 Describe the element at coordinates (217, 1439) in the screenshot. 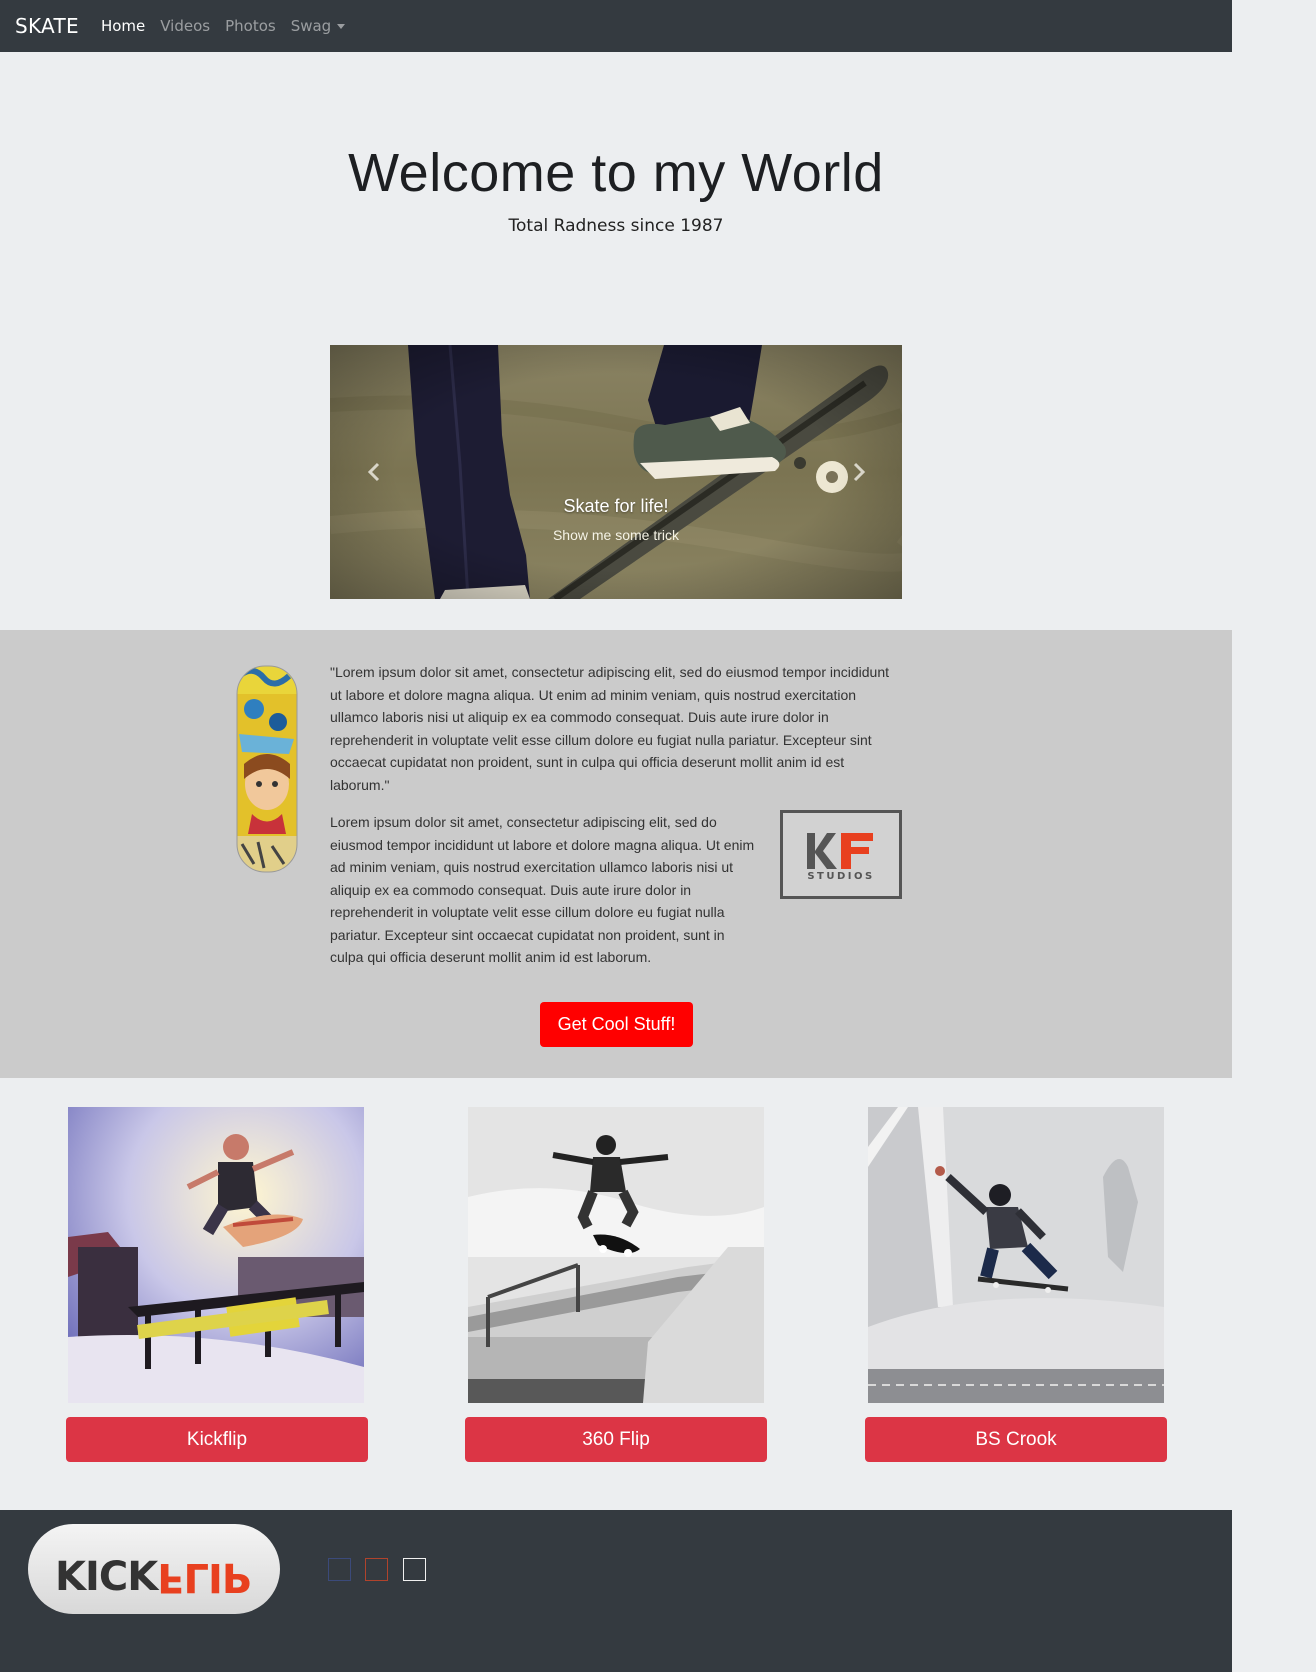

I see `kickflip-button: Kickflip` at that location.